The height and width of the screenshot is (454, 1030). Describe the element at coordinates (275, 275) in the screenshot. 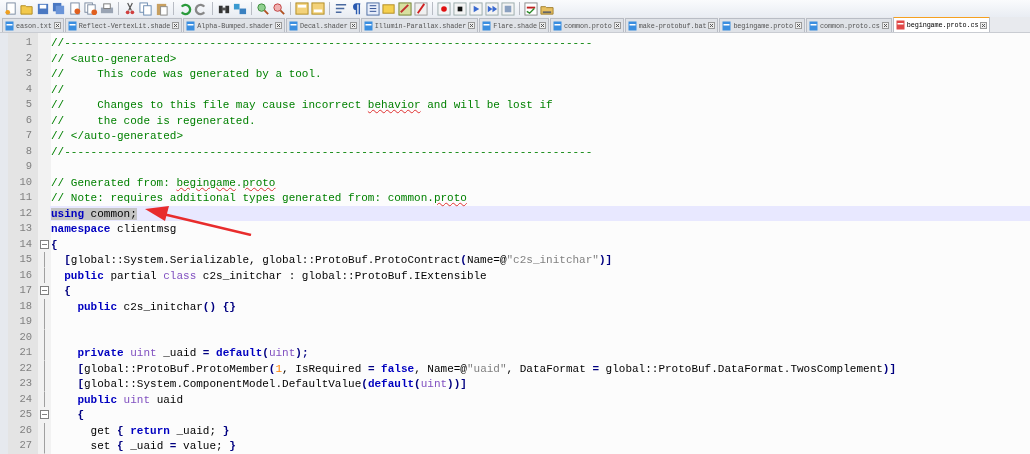

I see `code-line: public partial class c2s_initchar : global::ProtoBuf.IExtensible` at that location.